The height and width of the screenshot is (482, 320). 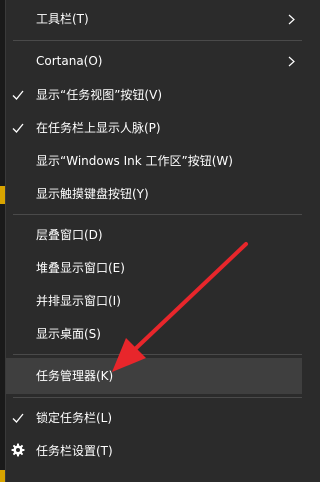 I want to click on menu-item-show-touch-keyboard-button: 显示触摸键盘按钮(Y), so click(x=154, y=194).